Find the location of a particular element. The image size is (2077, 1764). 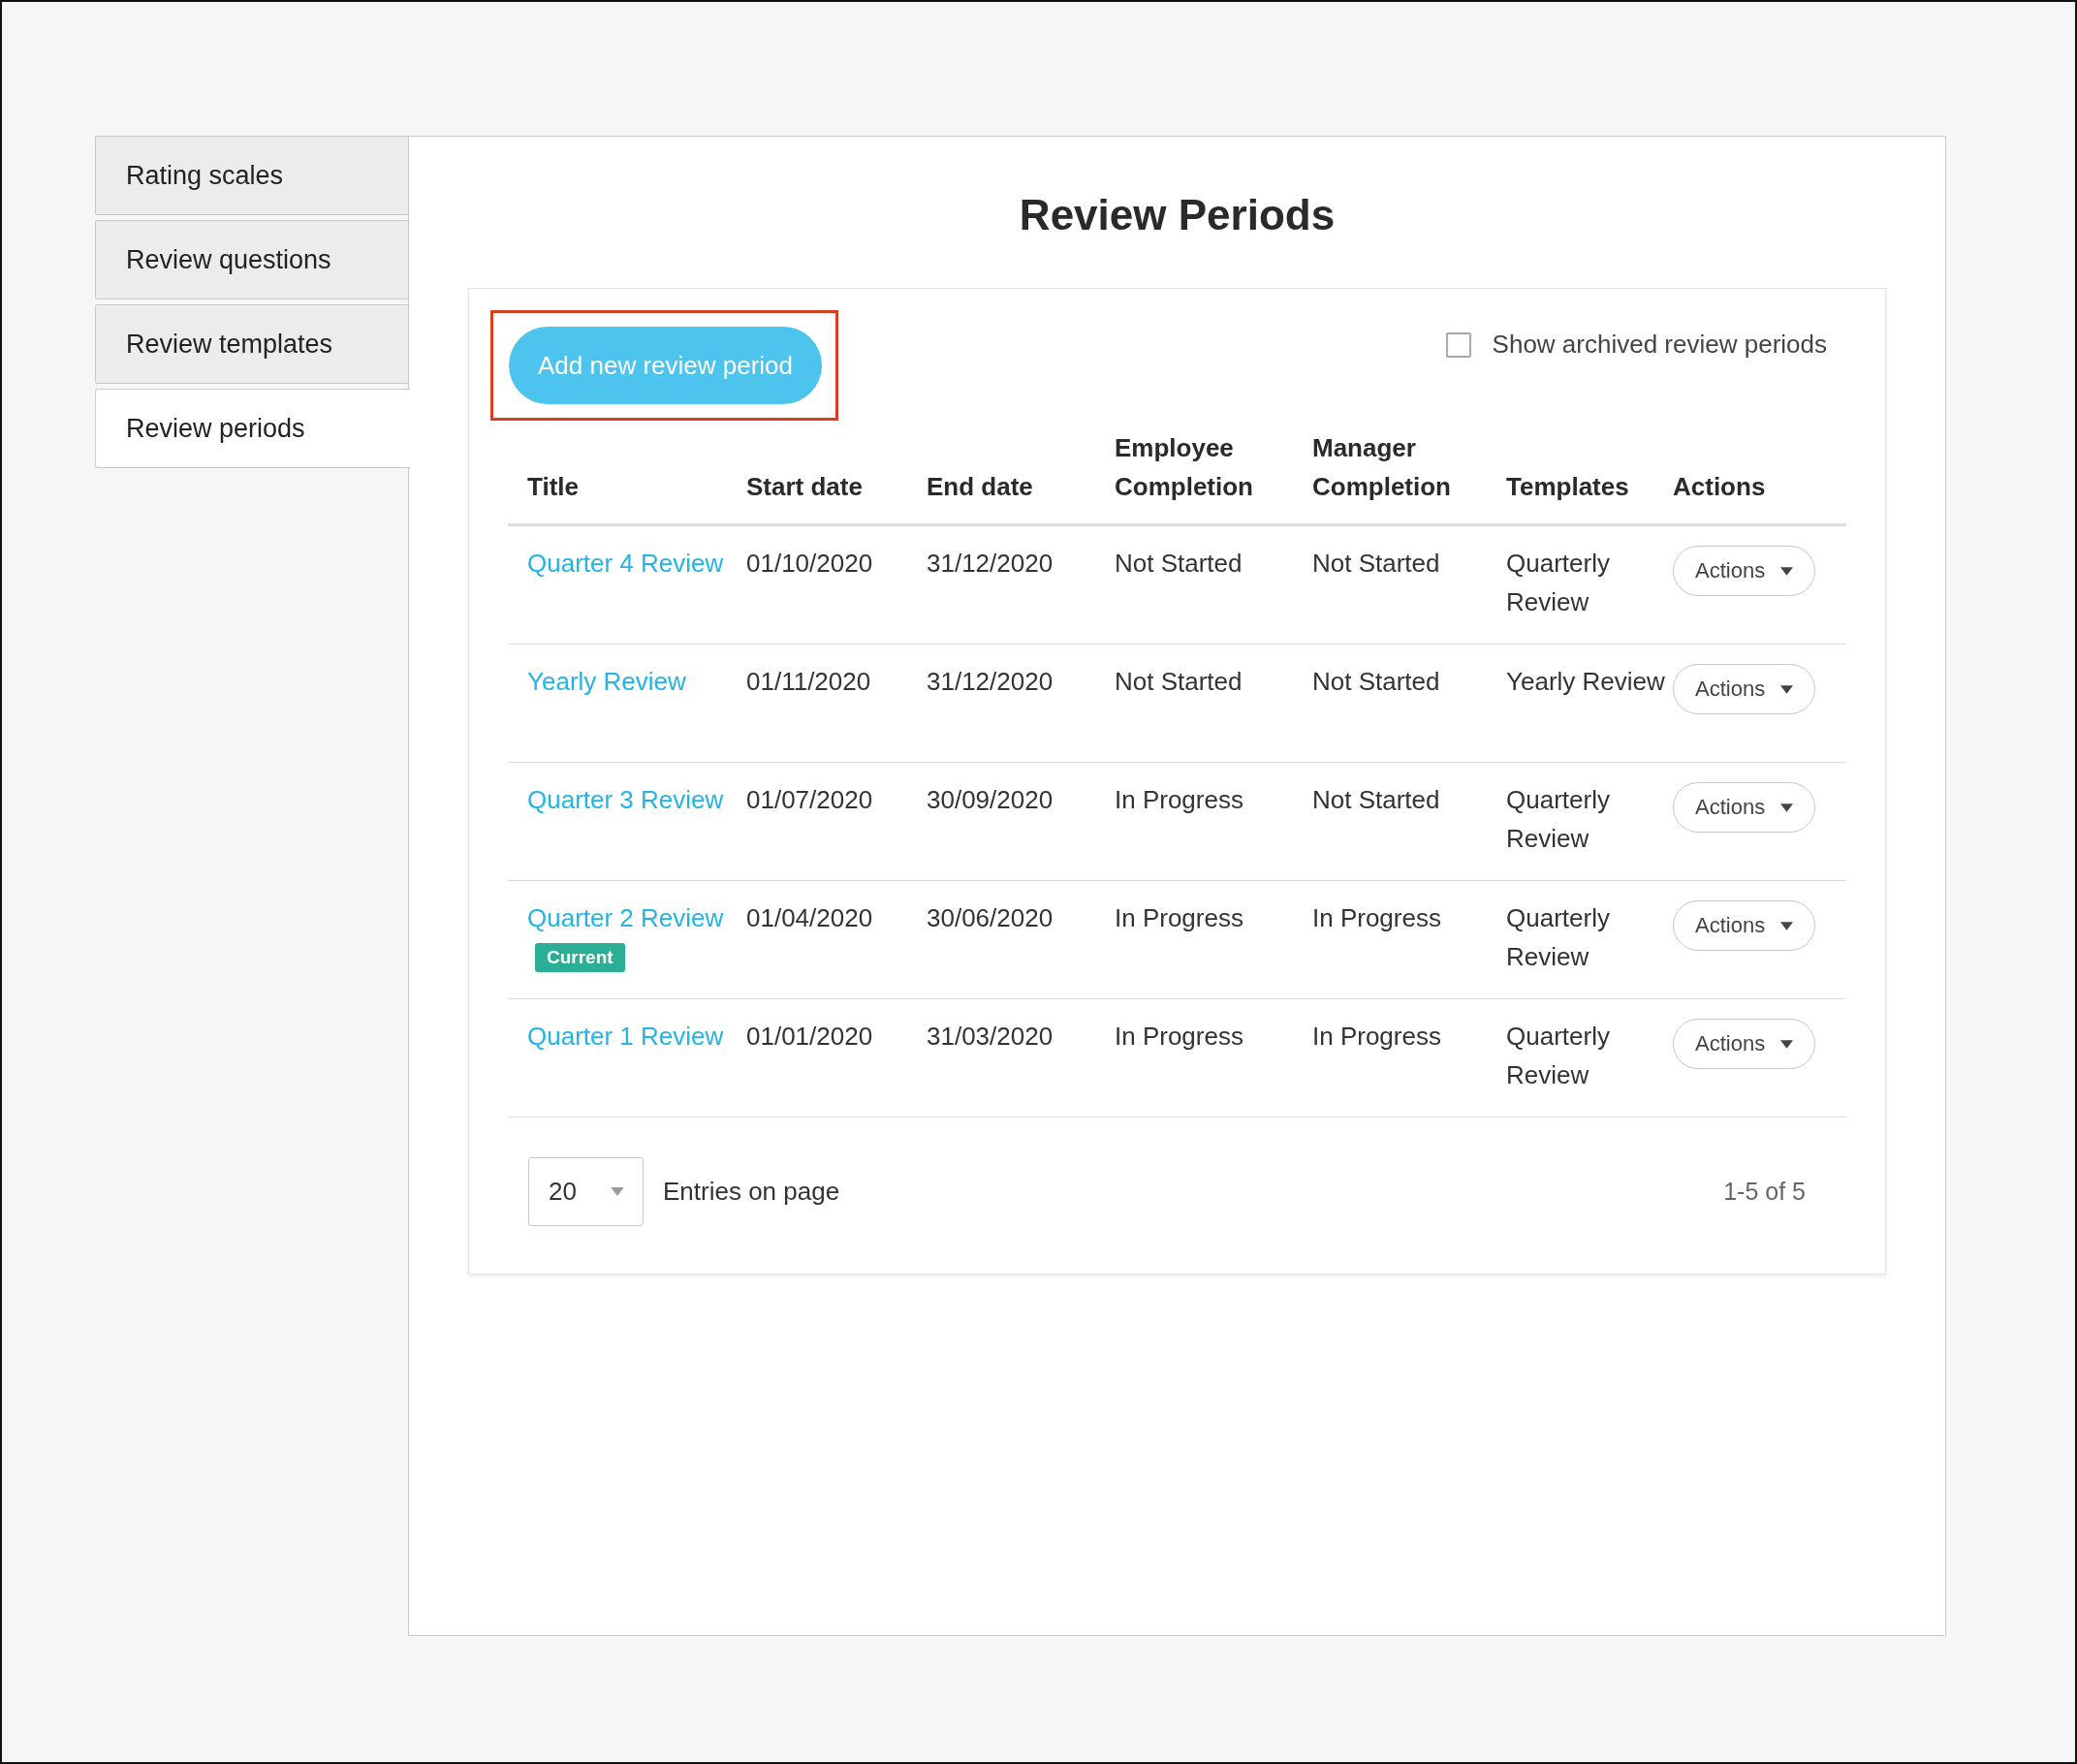

table-cell-text: Yearly Review is located at coordinates (1586, 682).